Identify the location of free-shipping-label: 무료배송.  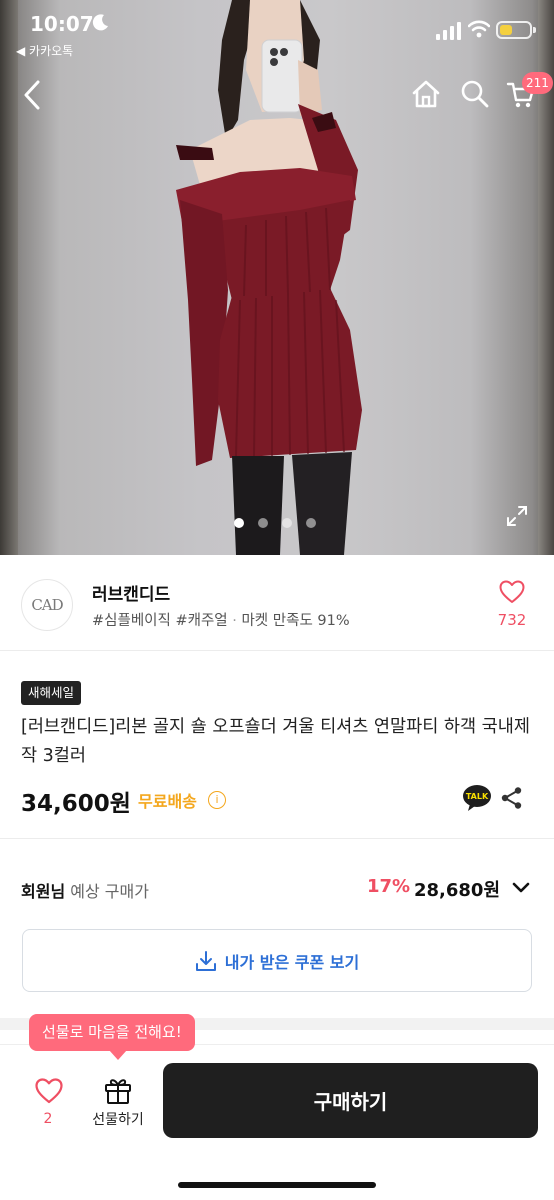
(167, 801).